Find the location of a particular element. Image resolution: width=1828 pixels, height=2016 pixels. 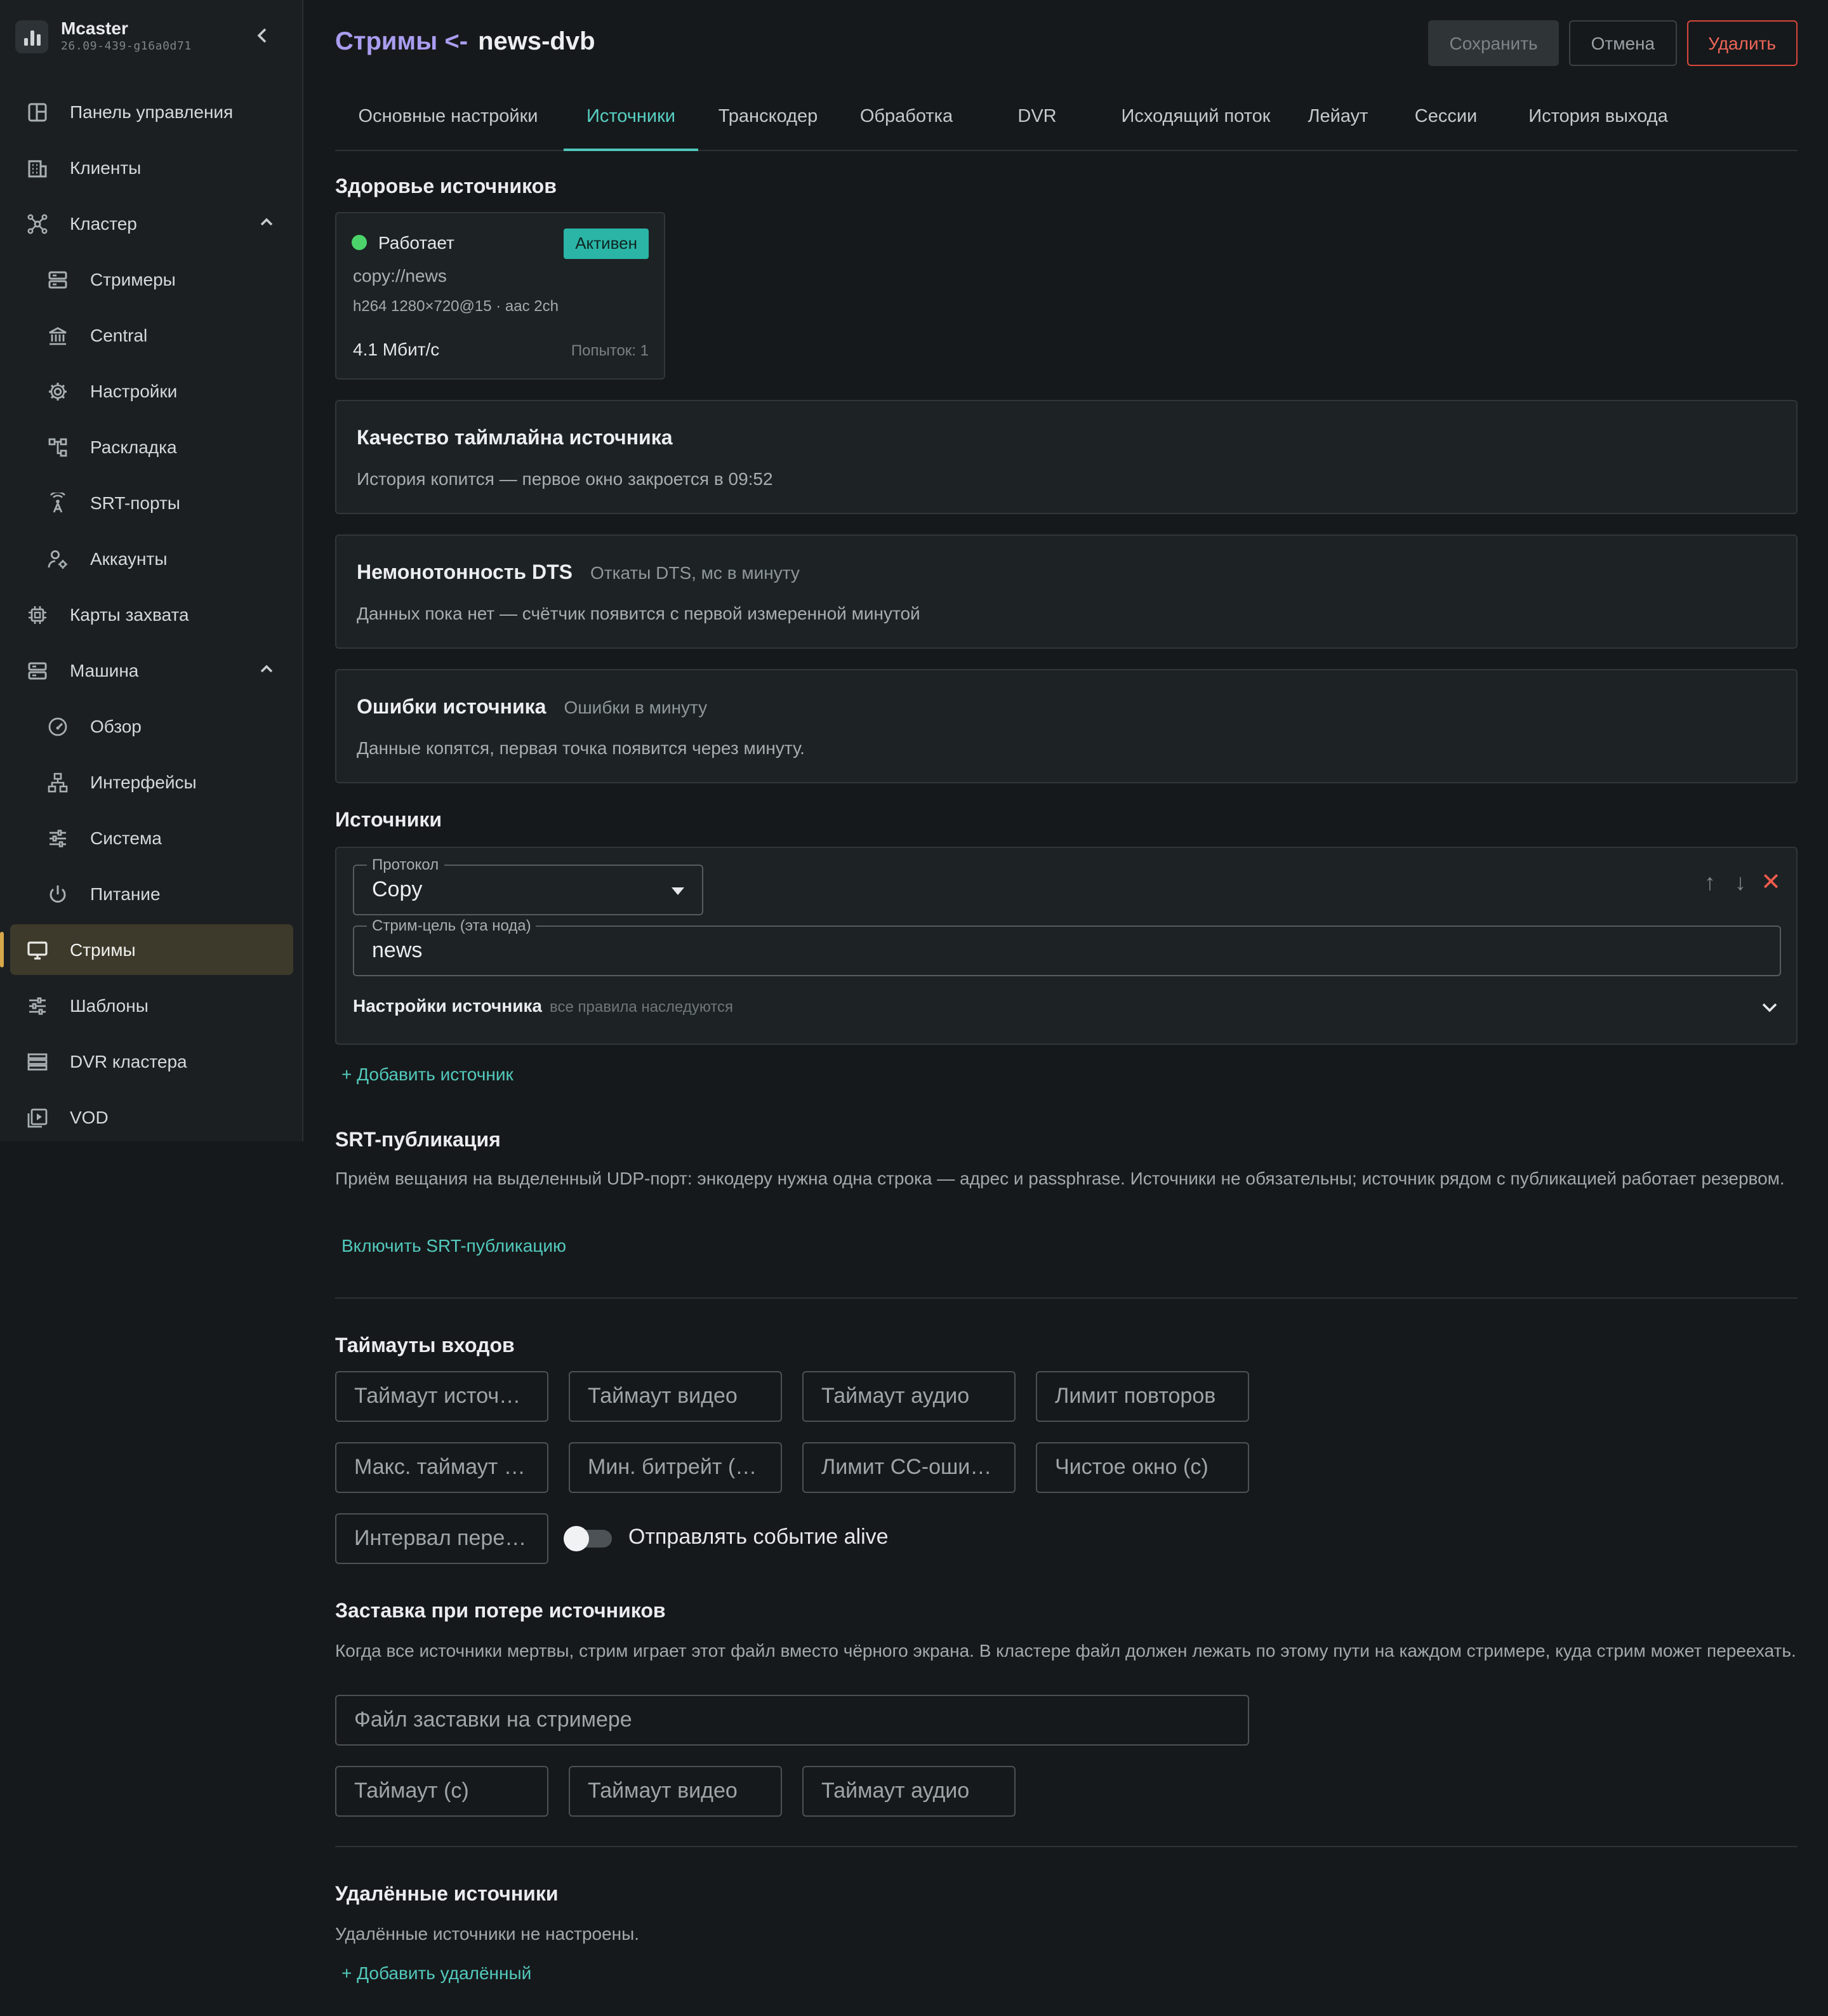

alive-event-toggle is located at coordinates (588, 1538).